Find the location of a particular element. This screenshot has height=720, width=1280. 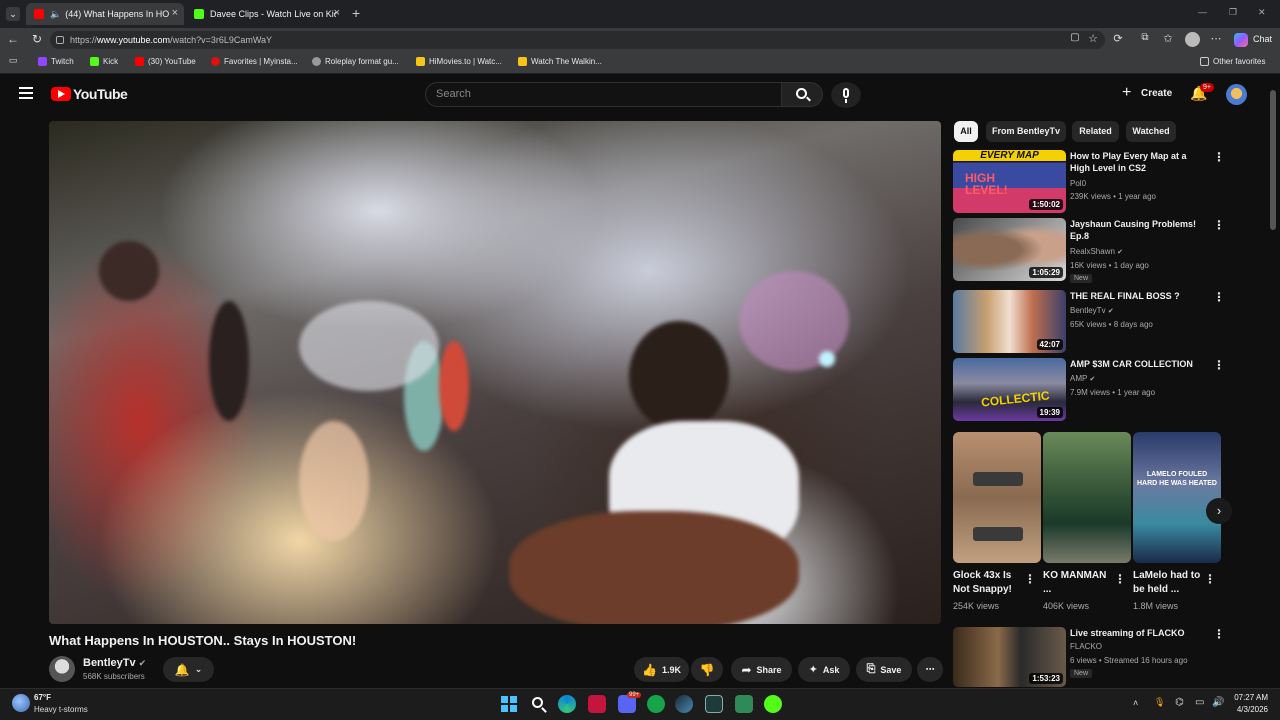

channel-name: FLACKO is located at coordinates (1086, 646).